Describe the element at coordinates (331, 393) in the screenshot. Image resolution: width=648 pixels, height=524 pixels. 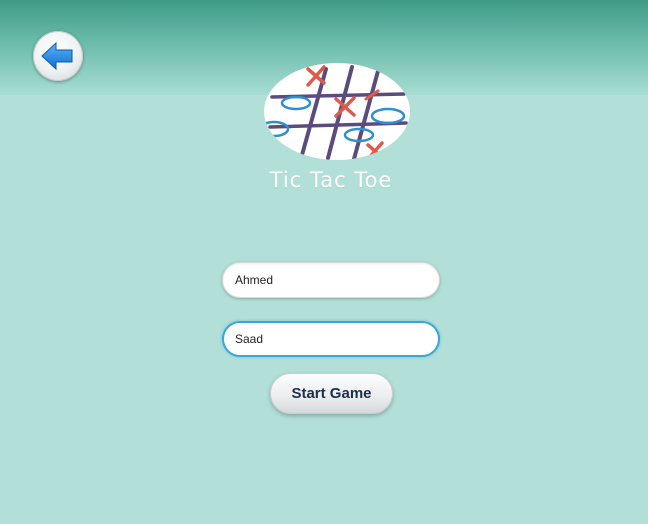
I see `start-game-button: Start Game` at that location.